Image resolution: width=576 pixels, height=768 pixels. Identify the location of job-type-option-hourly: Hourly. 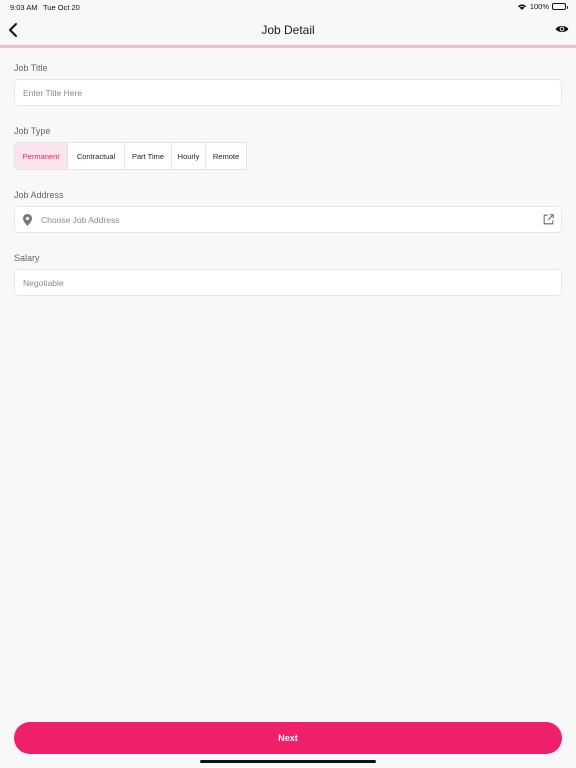
(189, 156).